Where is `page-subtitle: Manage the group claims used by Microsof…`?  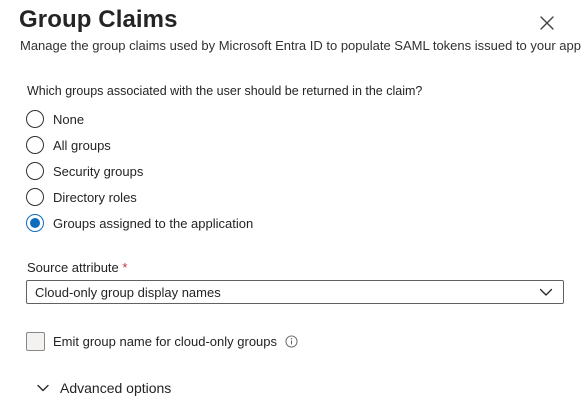
page-subtitle: Manage the group claims used by Microsof… is located at coordinates (300, 45).